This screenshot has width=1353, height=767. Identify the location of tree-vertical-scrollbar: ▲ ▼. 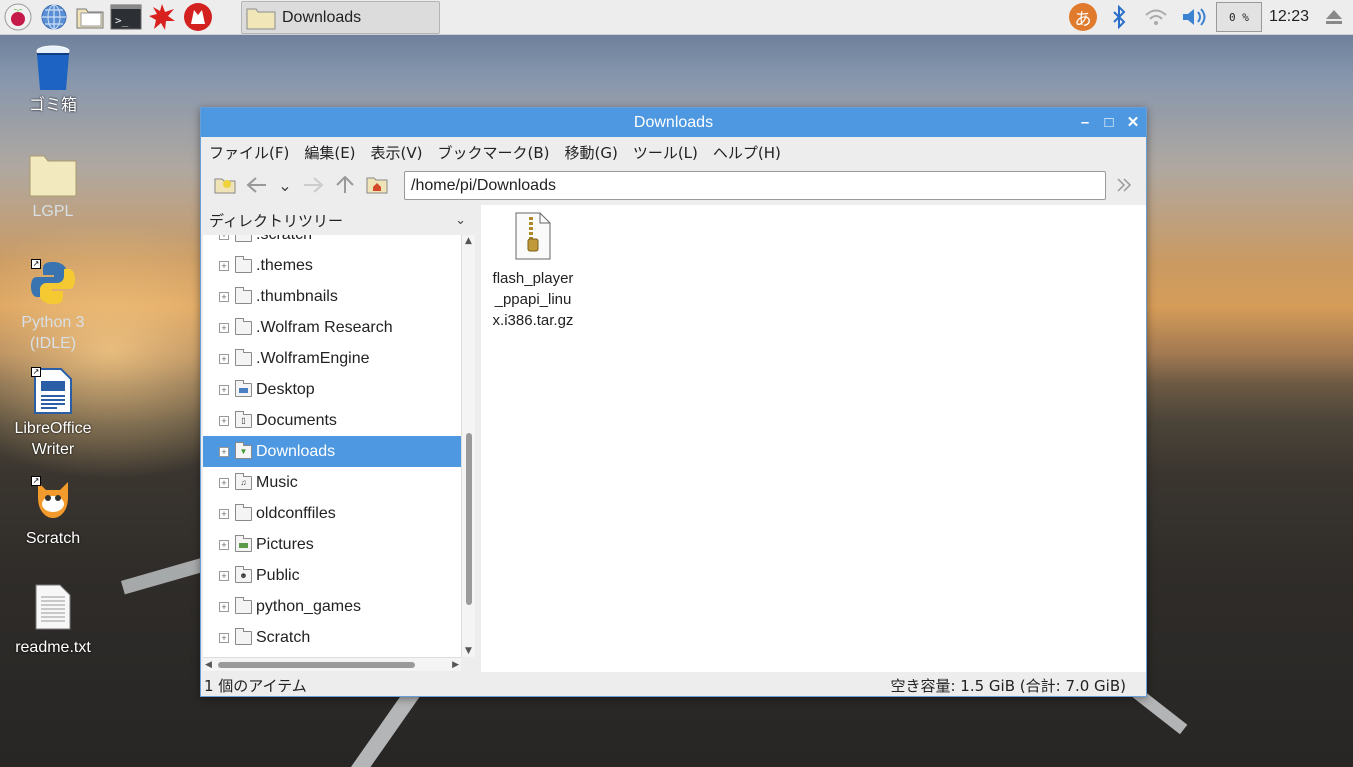
(468, 446).